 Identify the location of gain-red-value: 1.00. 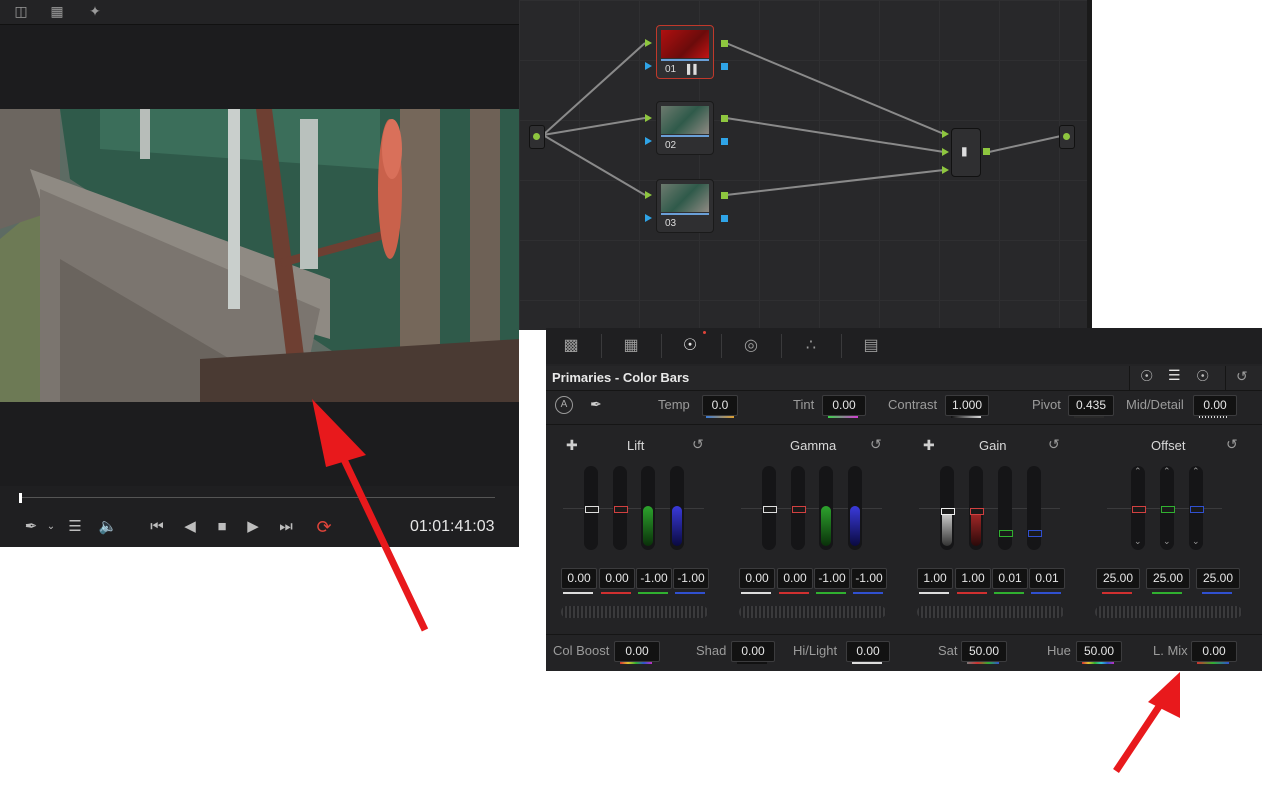
(973, 578).